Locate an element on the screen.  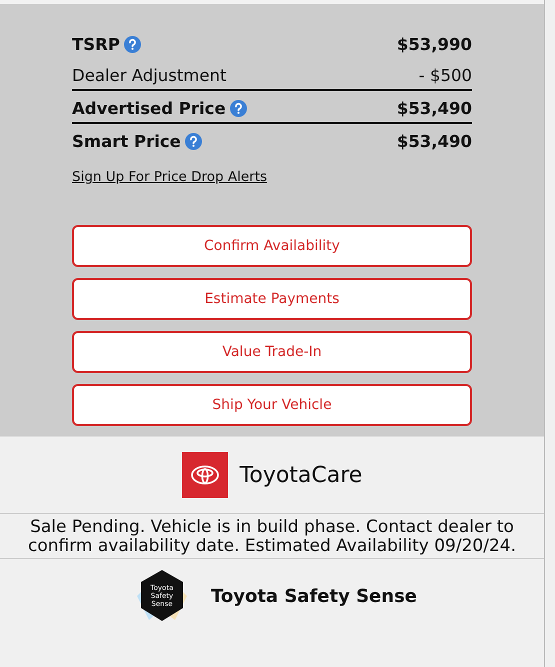
price-label: TSRP is located at coordinates (96, 44).